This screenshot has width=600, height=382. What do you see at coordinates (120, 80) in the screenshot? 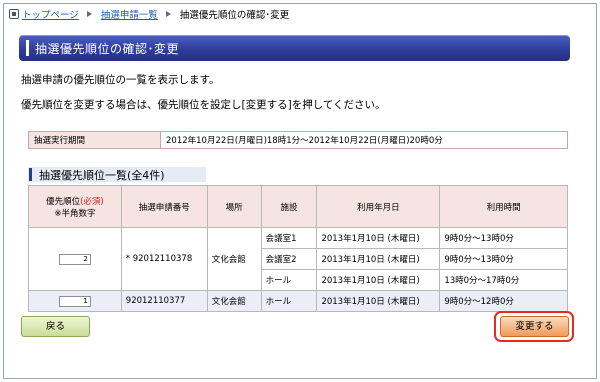
I see `intro-text-1: 抽選申請の優先順位の一覧を表示します。` at bounding box center [120, 80].